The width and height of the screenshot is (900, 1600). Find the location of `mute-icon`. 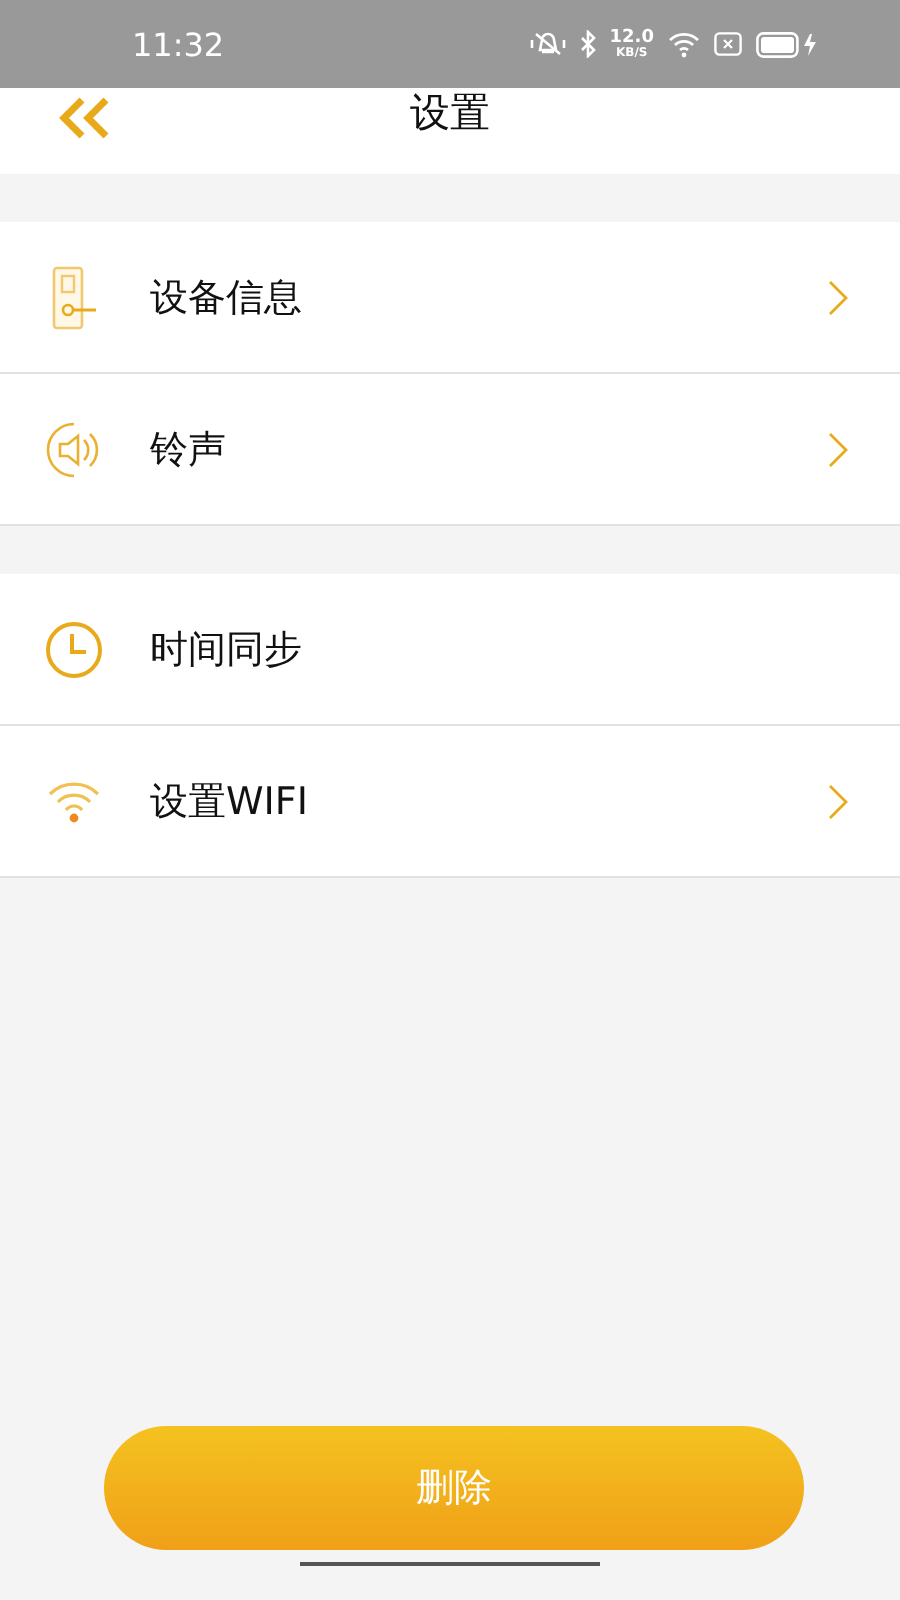

mute-icon is located at coordinates (547, 44).